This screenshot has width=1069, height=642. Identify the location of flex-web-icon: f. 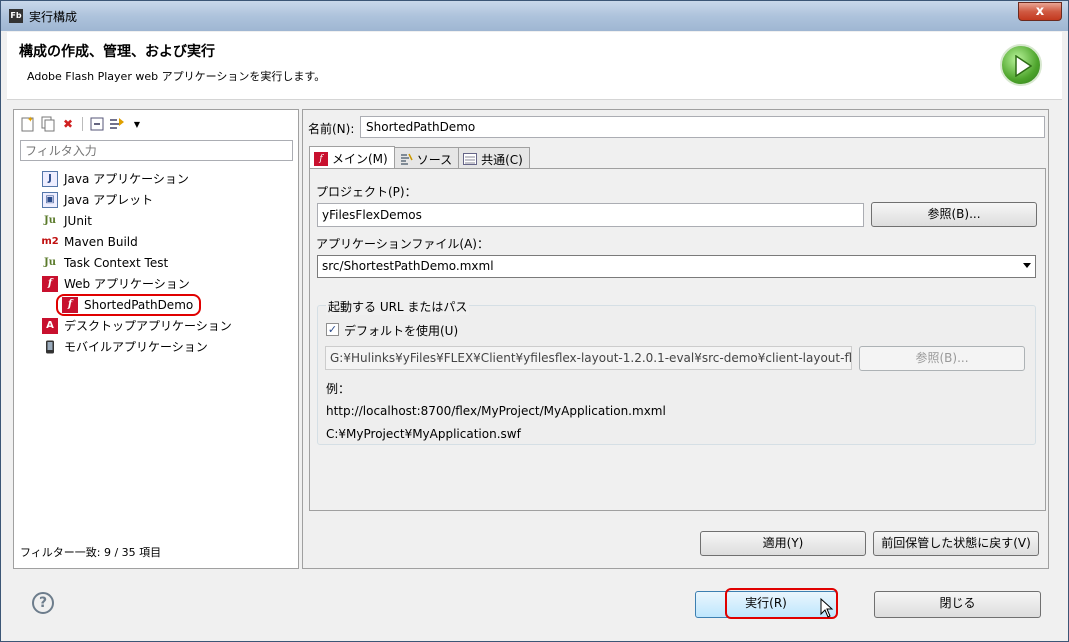
(50, 283).